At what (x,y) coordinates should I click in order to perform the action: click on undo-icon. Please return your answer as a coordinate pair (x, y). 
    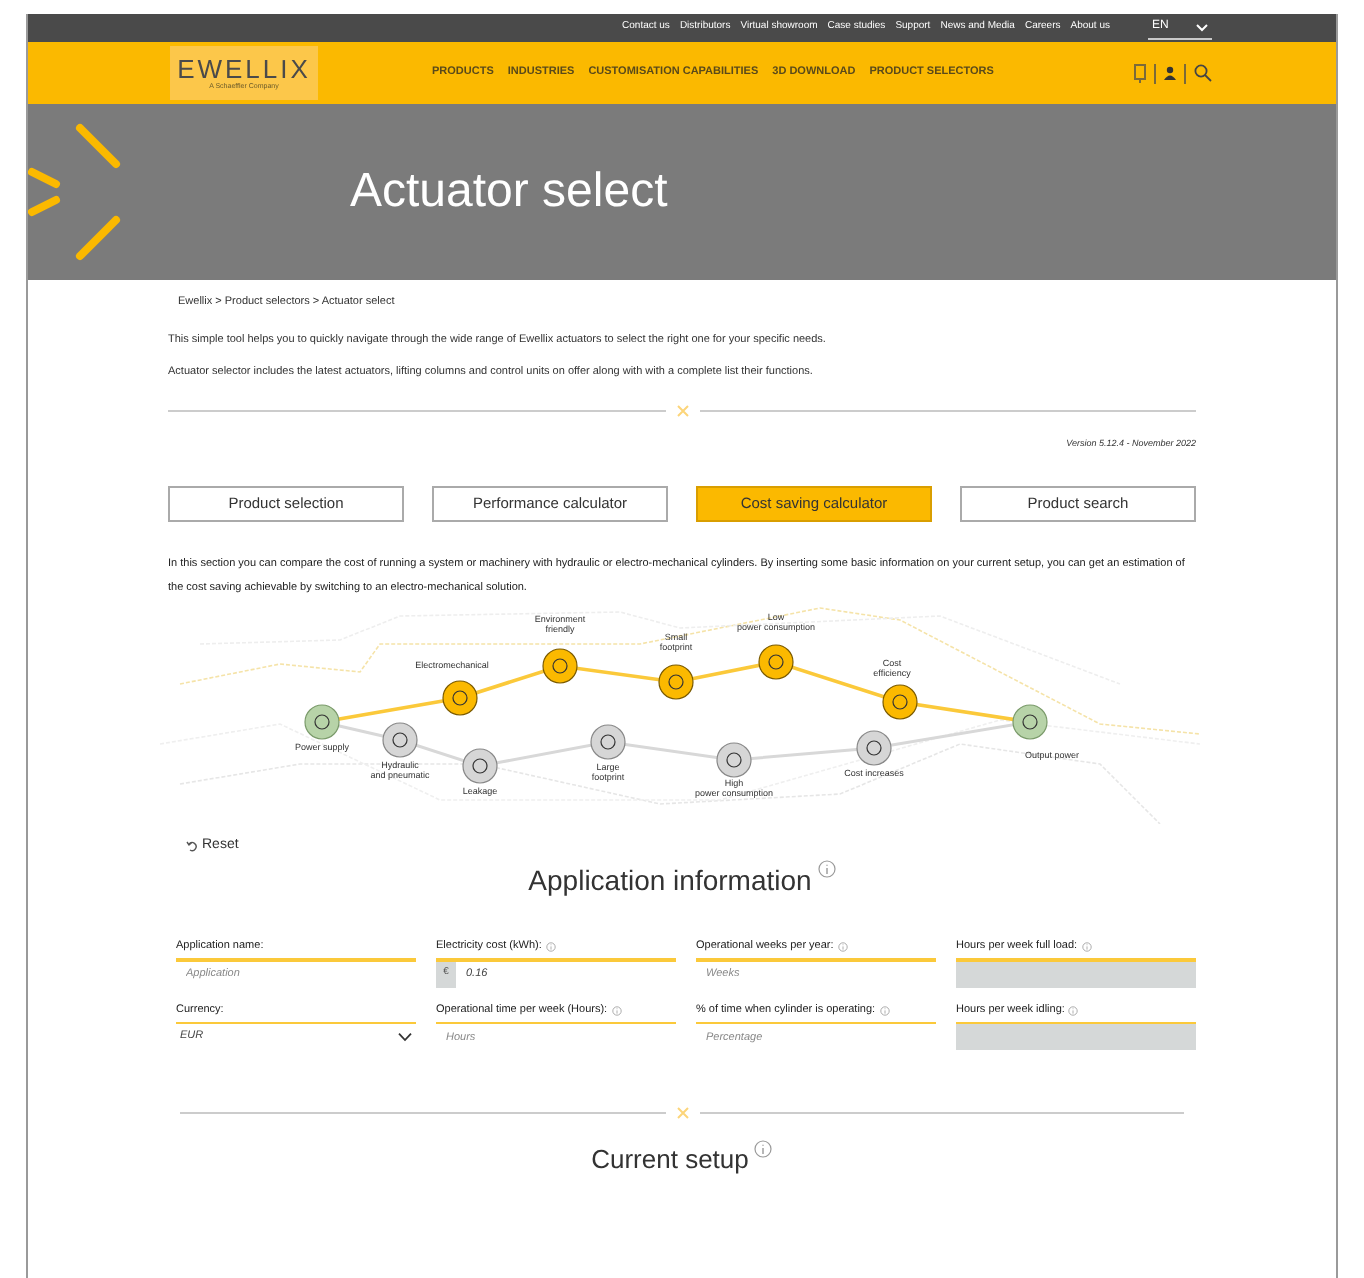
    Looking at the image, I should click on (192, 845).